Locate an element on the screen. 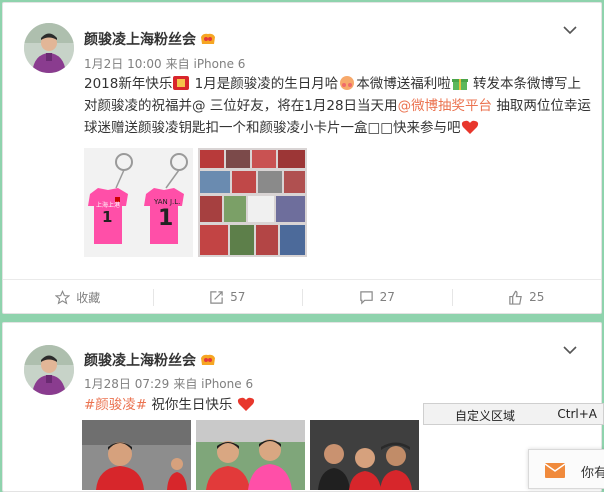 The width and height of the screenshot is (604, 492). notification-popup: 你有 is located at coordinates (566, 469).